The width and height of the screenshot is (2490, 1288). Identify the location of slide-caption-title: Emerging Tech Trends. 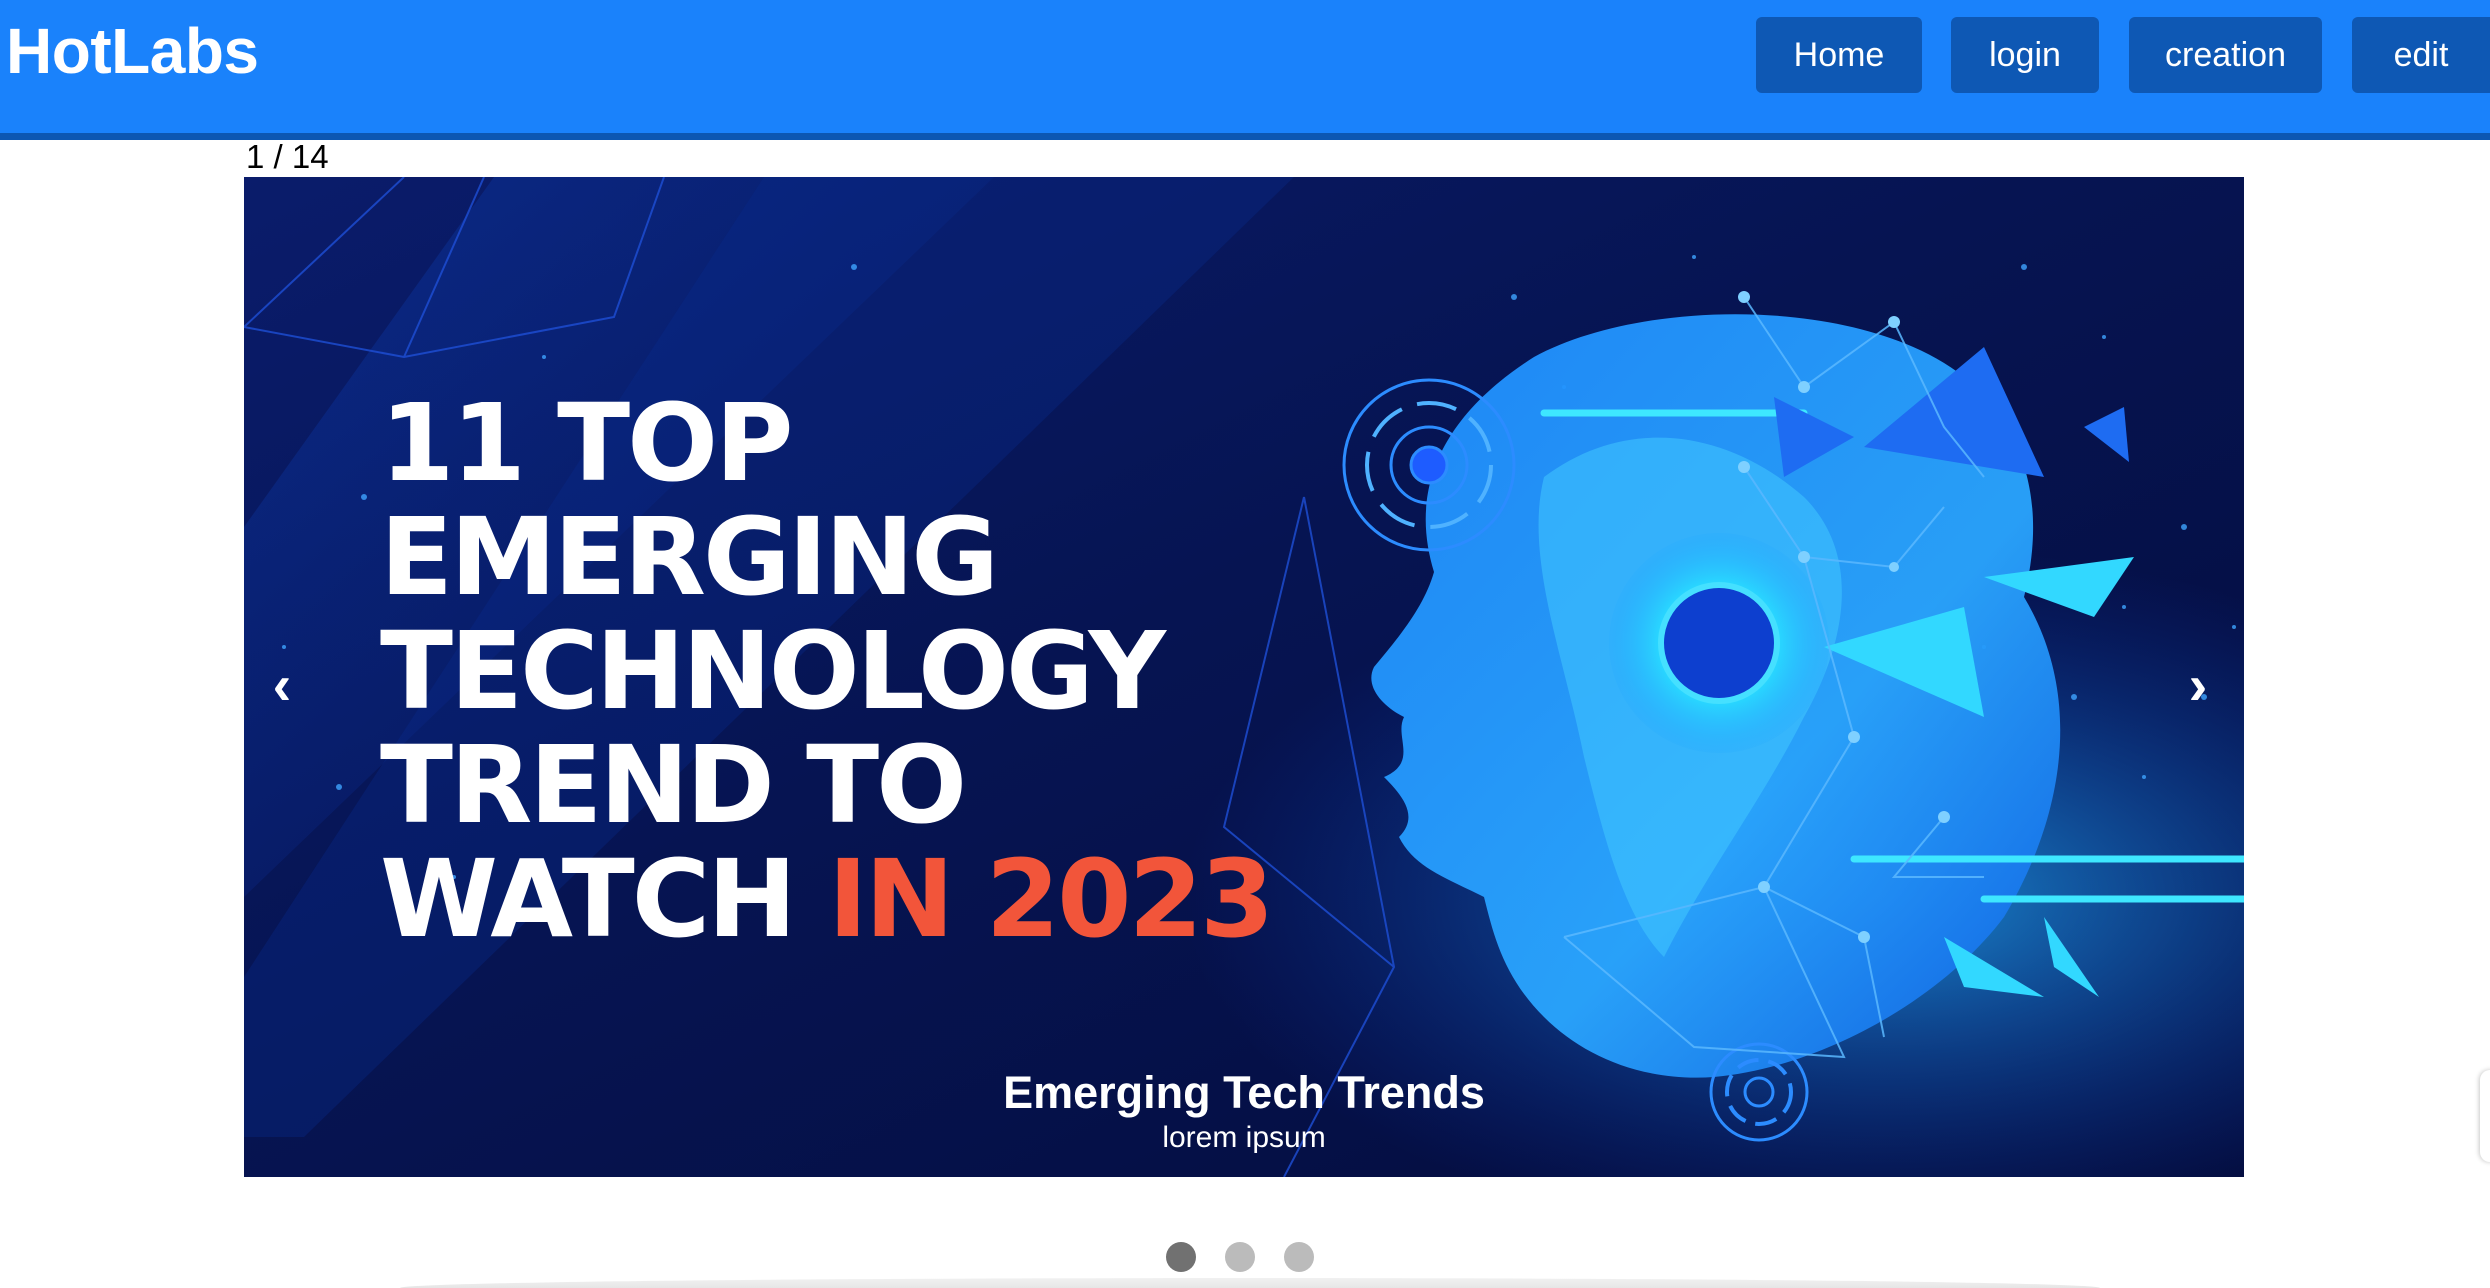
(1244, 1092).